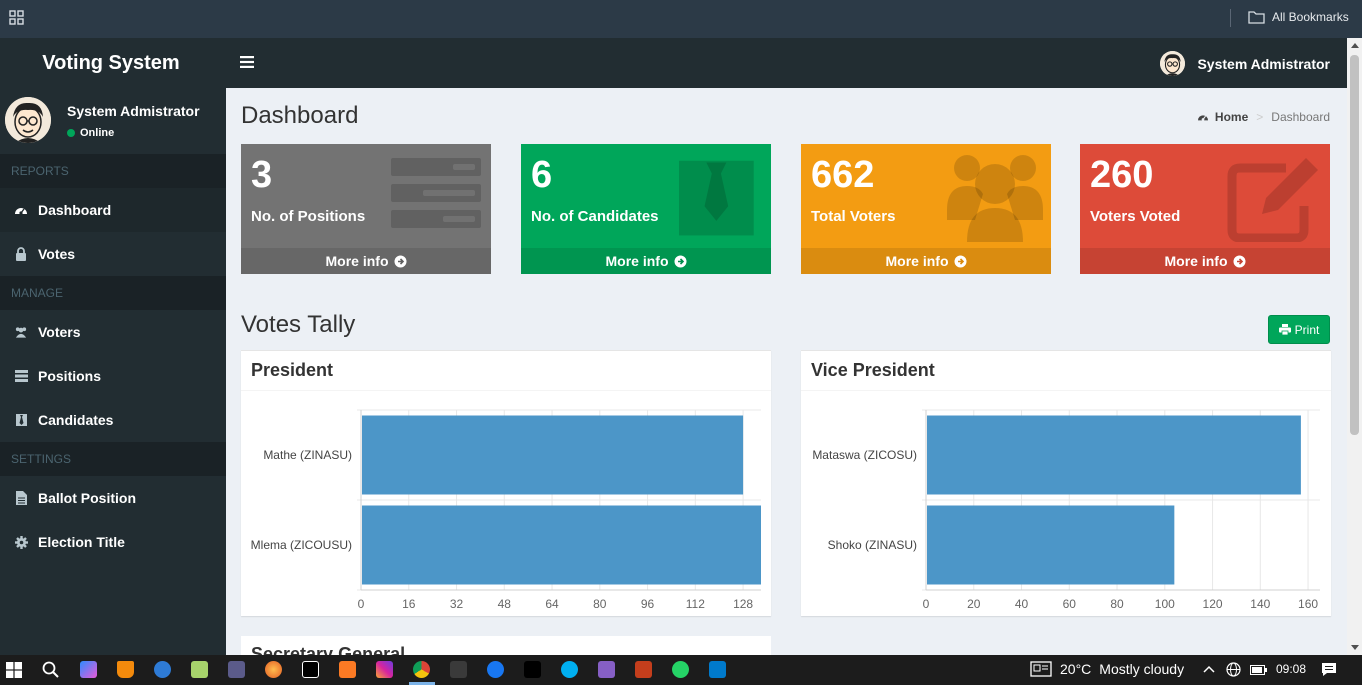  I want to click on x-tick-label: 32, so click(457, 604).